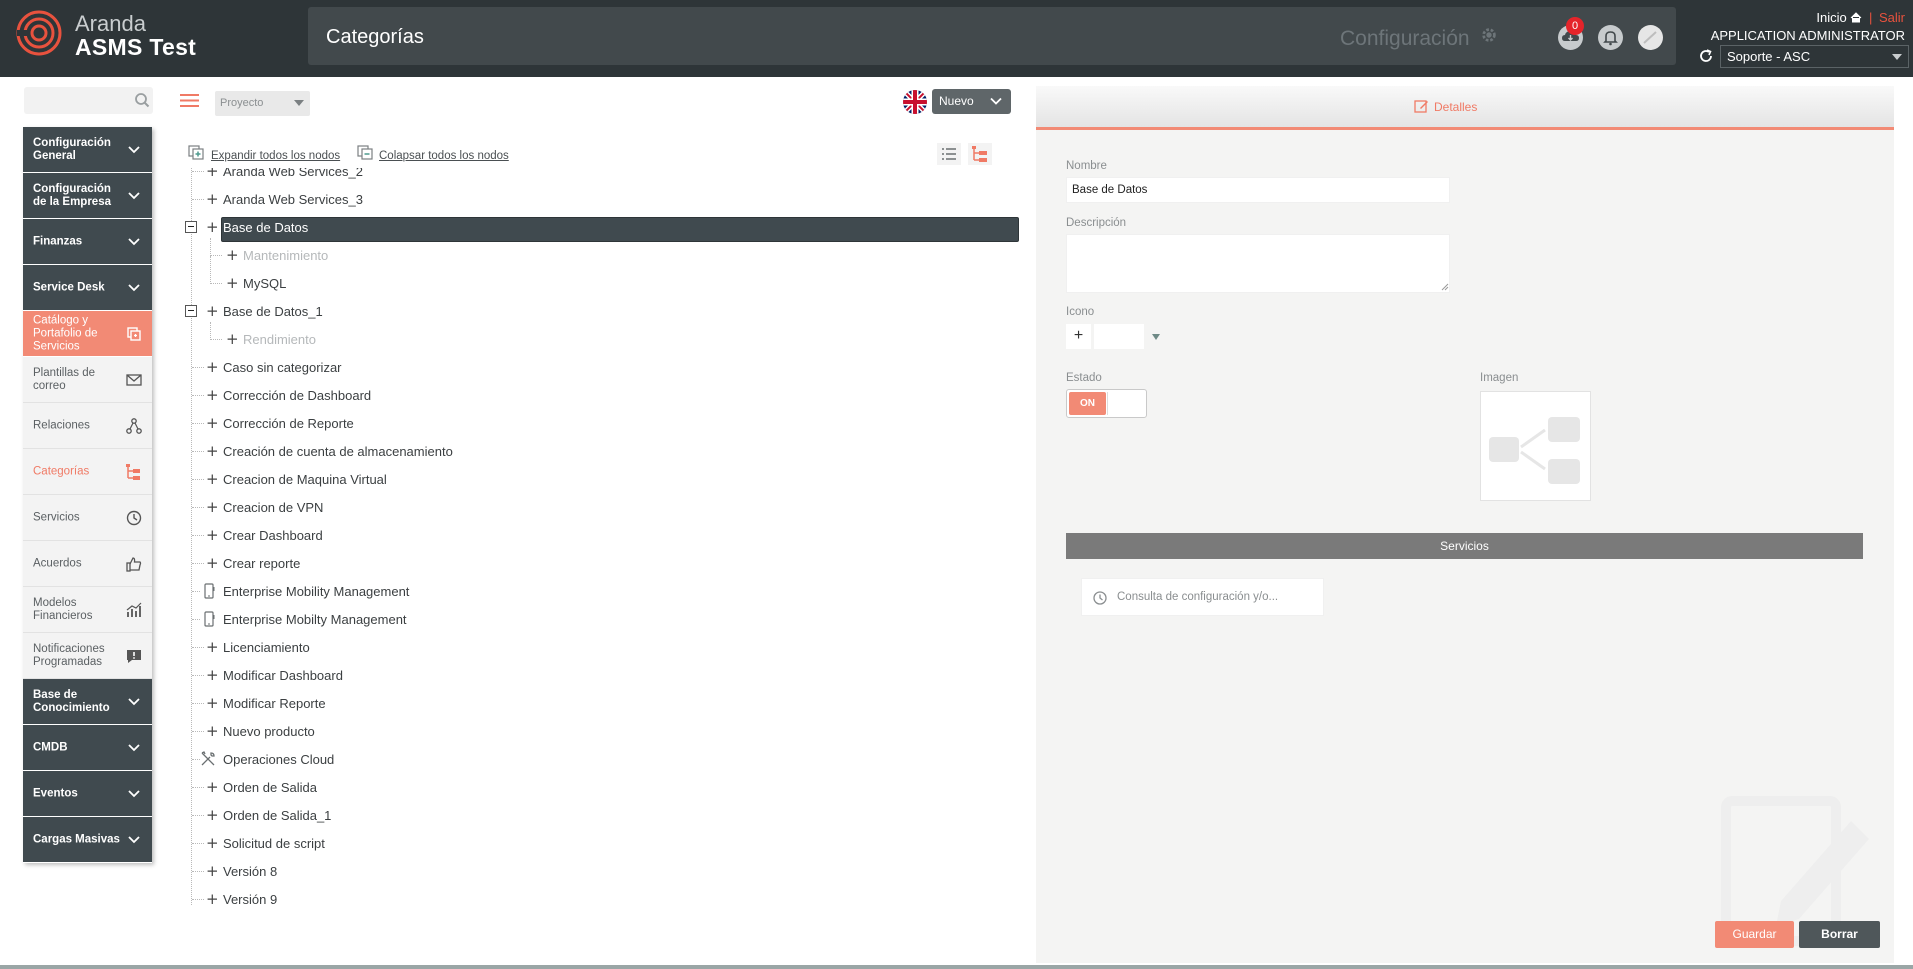  What do you see at coordinates (87, 794) in the screenshot?
I see `sidebar-item-eventos: Eventos` at bounding box center [87, 794].